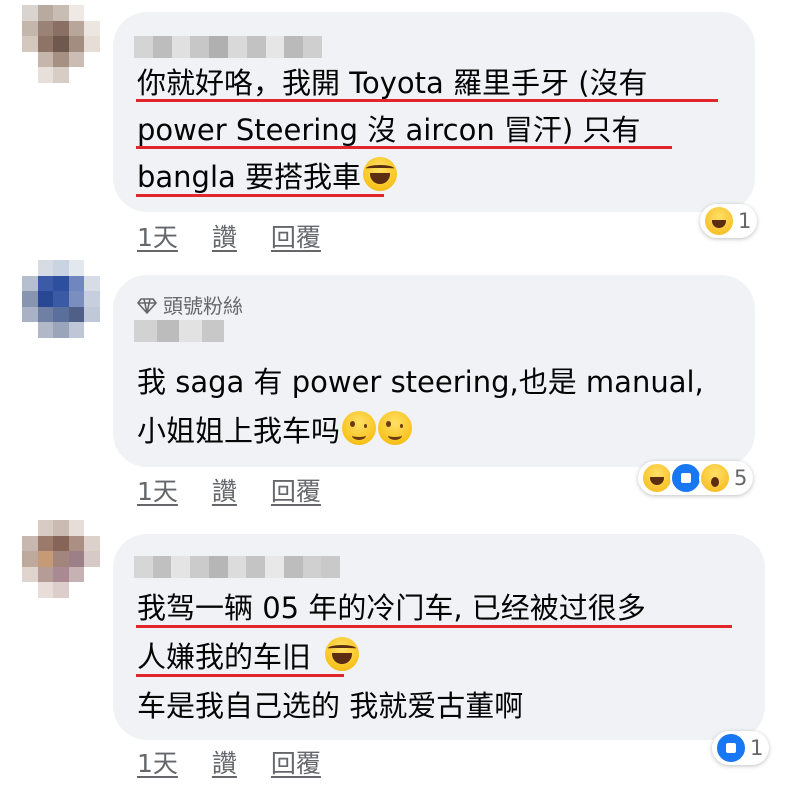 The image size is (800, 788). Describe the element at coordinates (203, 306) in the screenshot. I see `badge-label: 頭號粉絲` at that location.